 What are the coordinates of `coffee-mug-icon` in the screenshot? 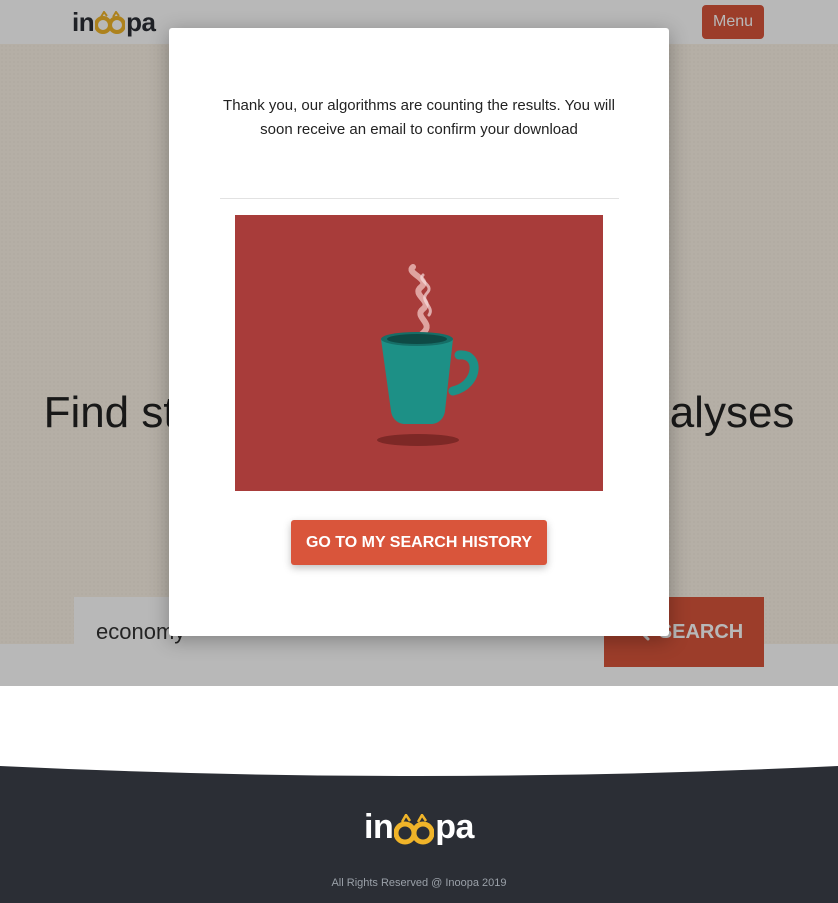 It's located at (428, 355).